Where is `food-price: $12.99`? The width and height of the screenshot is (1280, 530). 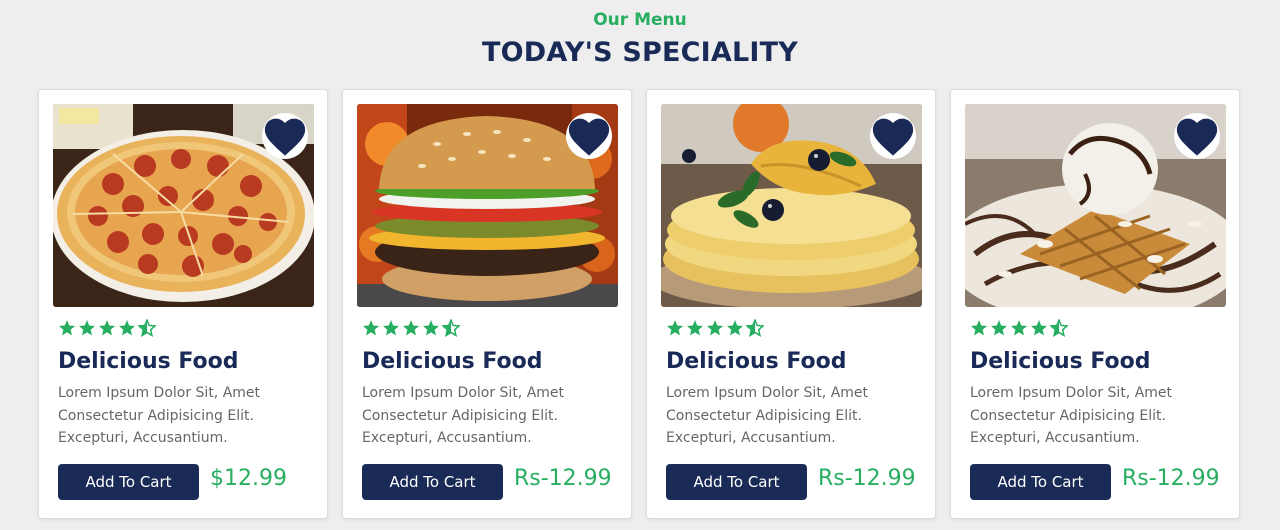
food-price: $12.99 is located at coordinates (248, 478).